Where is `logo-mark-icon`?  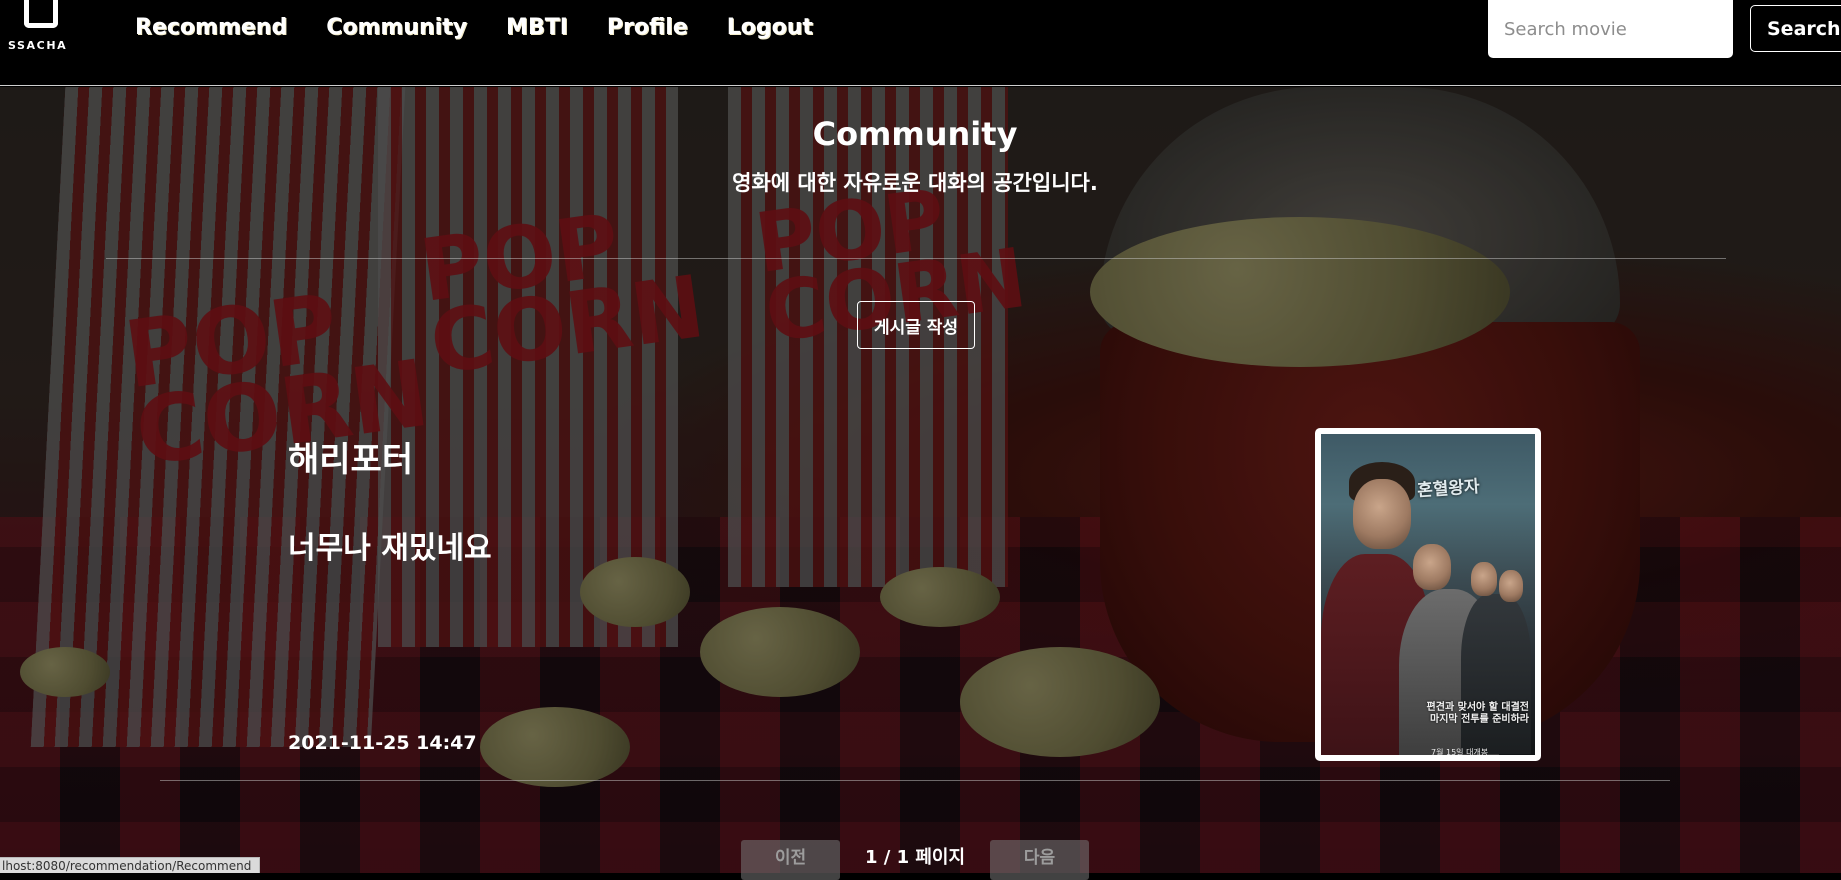
logo-mark-icon is located at coordinates (41, 14).